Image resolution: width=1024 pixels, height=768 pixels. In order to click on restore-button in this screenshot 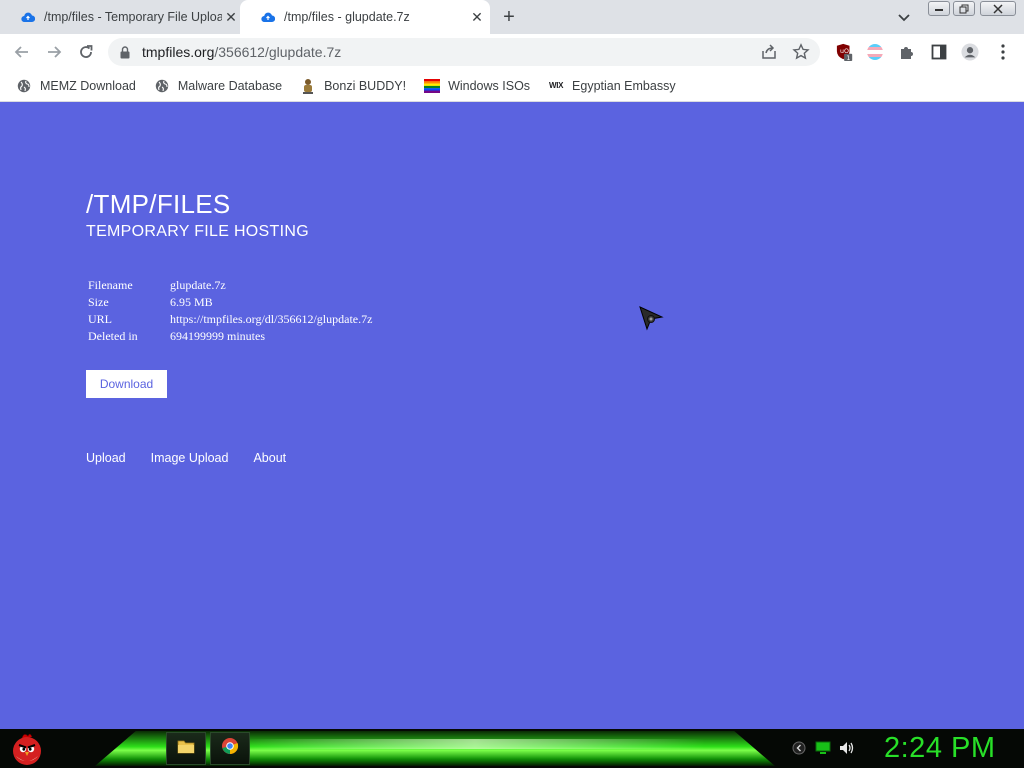, I will do `click(964, 8)`.